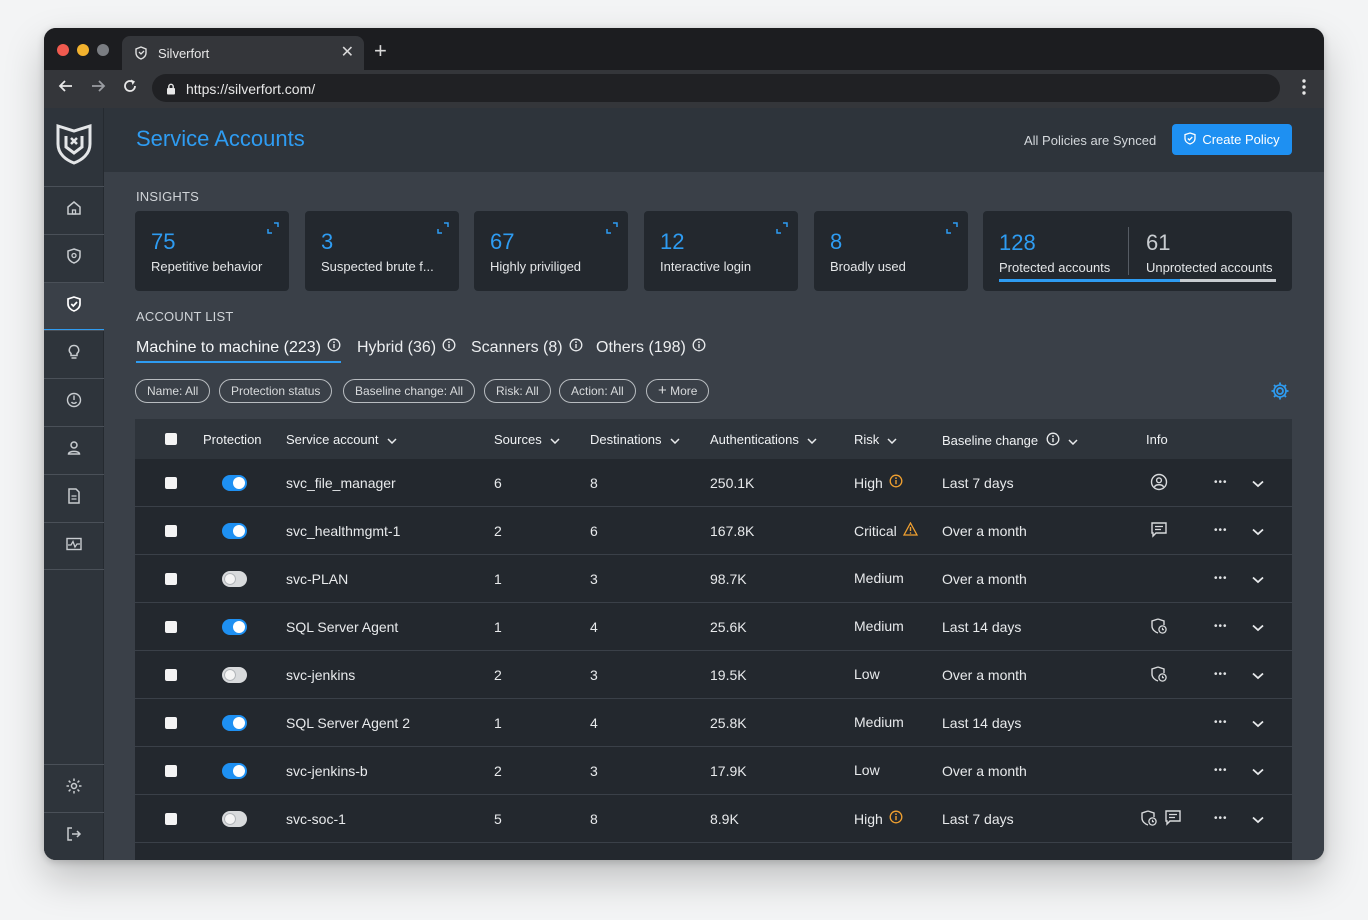  Describe the element at coordinates (212, 251) in the screenshot. I see `insight-card-repetitive: 75 Repetitive behavior` at that location.